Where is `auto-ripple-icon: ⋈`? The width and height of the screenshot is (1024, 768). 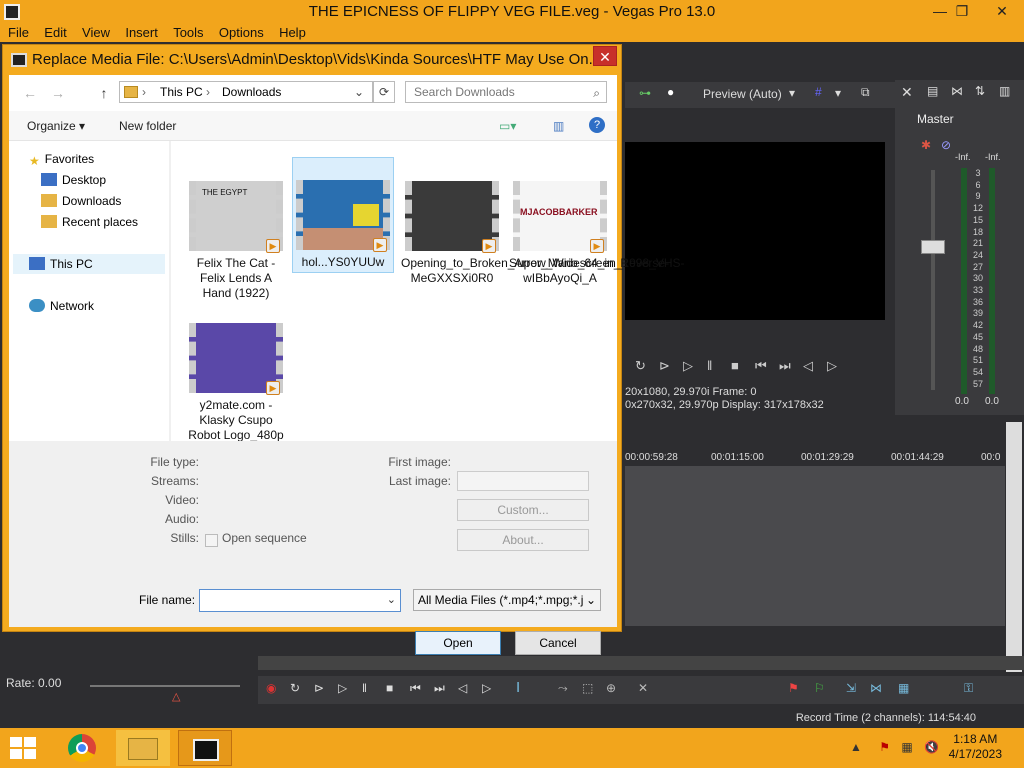
auto-ripple-icon: ⋈ is located at coordinates (876, 688).